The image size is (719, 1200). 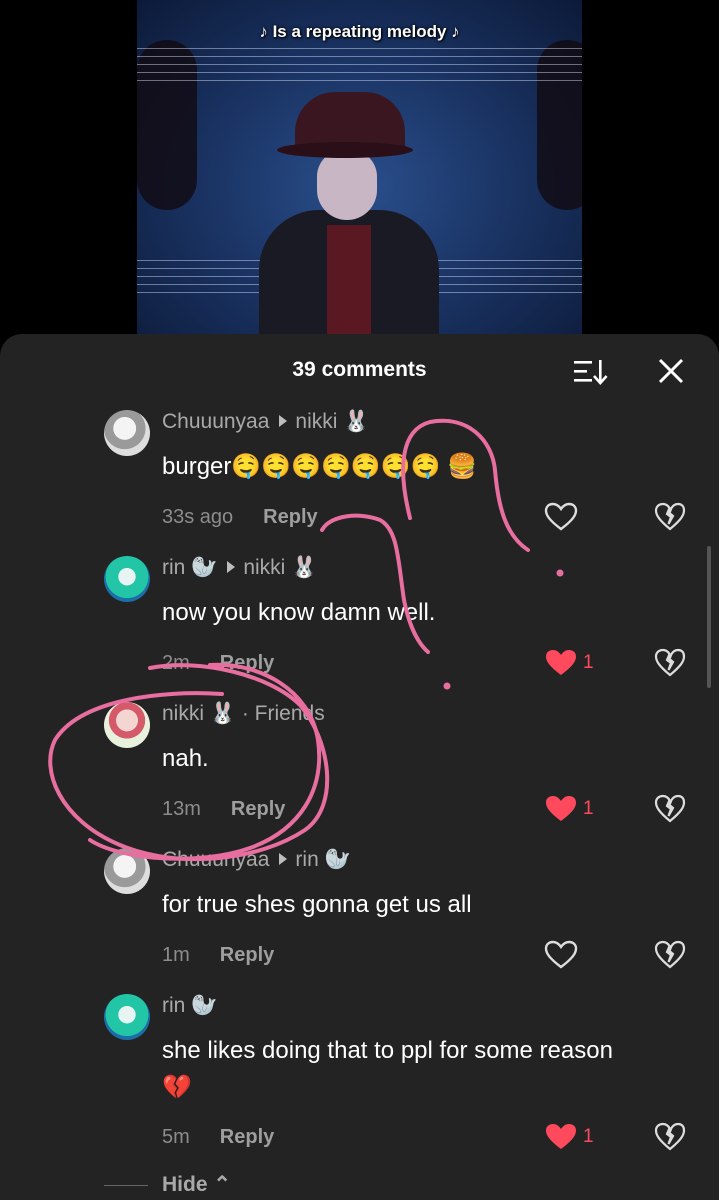 I want to click on comment-text: nah., so click(x=185, y=758).